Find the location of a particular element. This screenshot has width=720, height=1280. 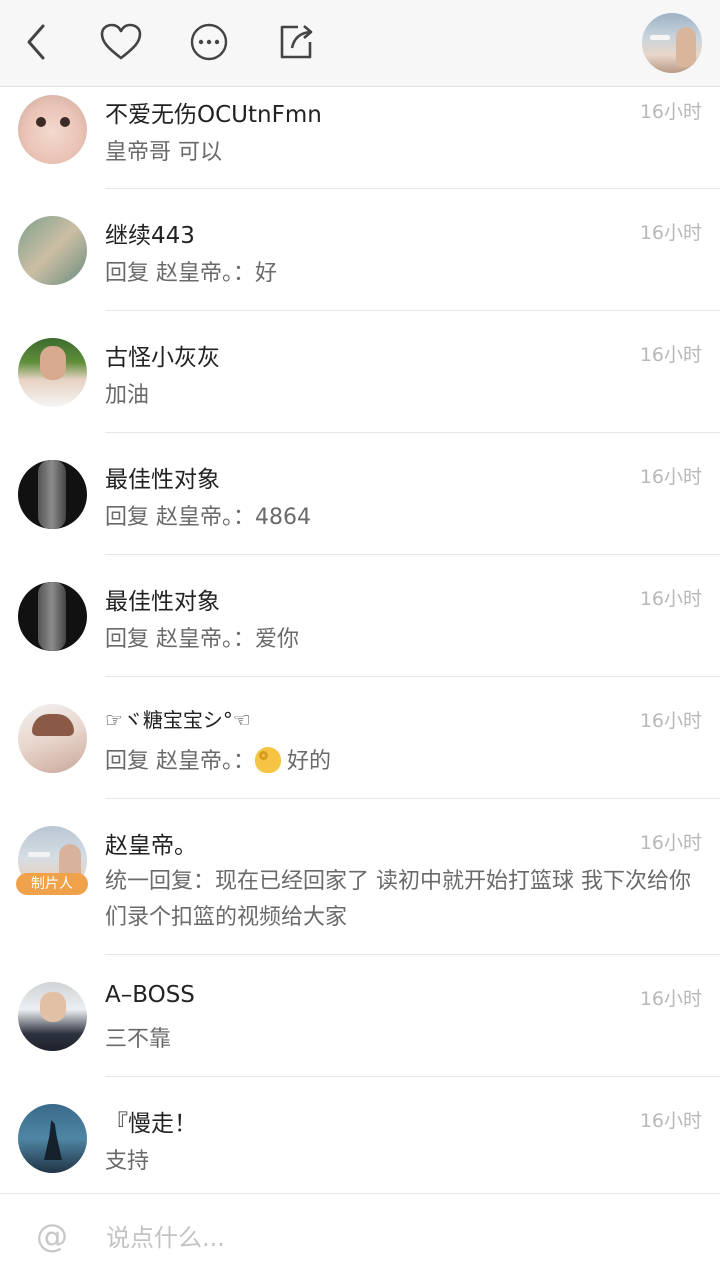

comment-author: 古怪小灰灰 is located at coordinates (162, 355).